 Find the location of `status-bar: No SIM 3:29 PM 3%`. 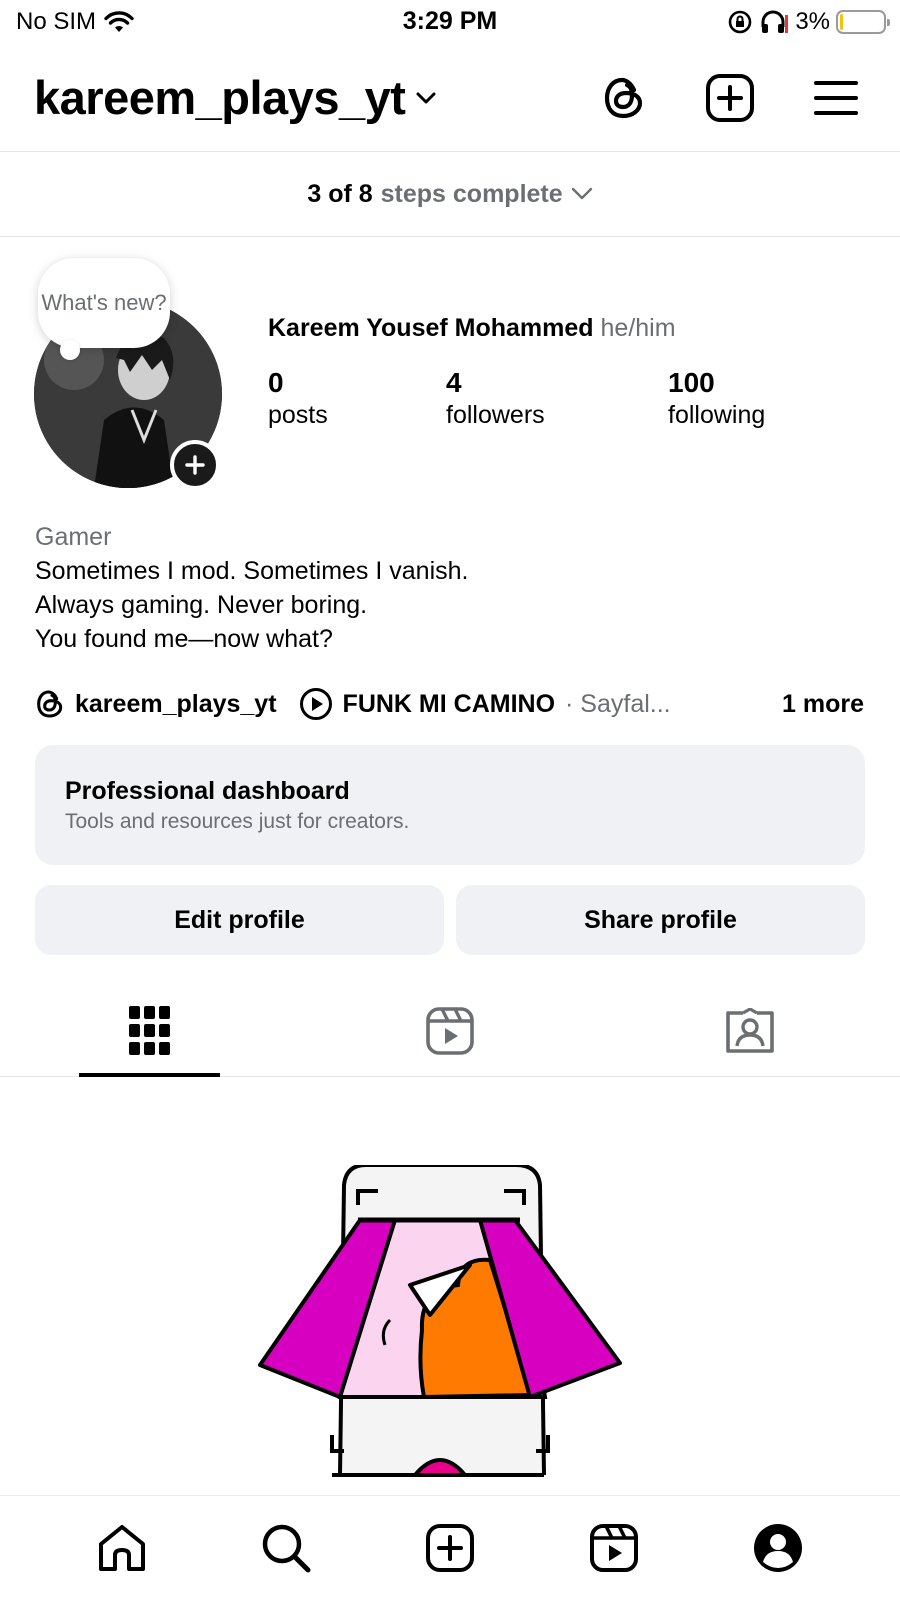

status-bar: No SIM 3:29 PM 3% is located at coordinates (450, 22).